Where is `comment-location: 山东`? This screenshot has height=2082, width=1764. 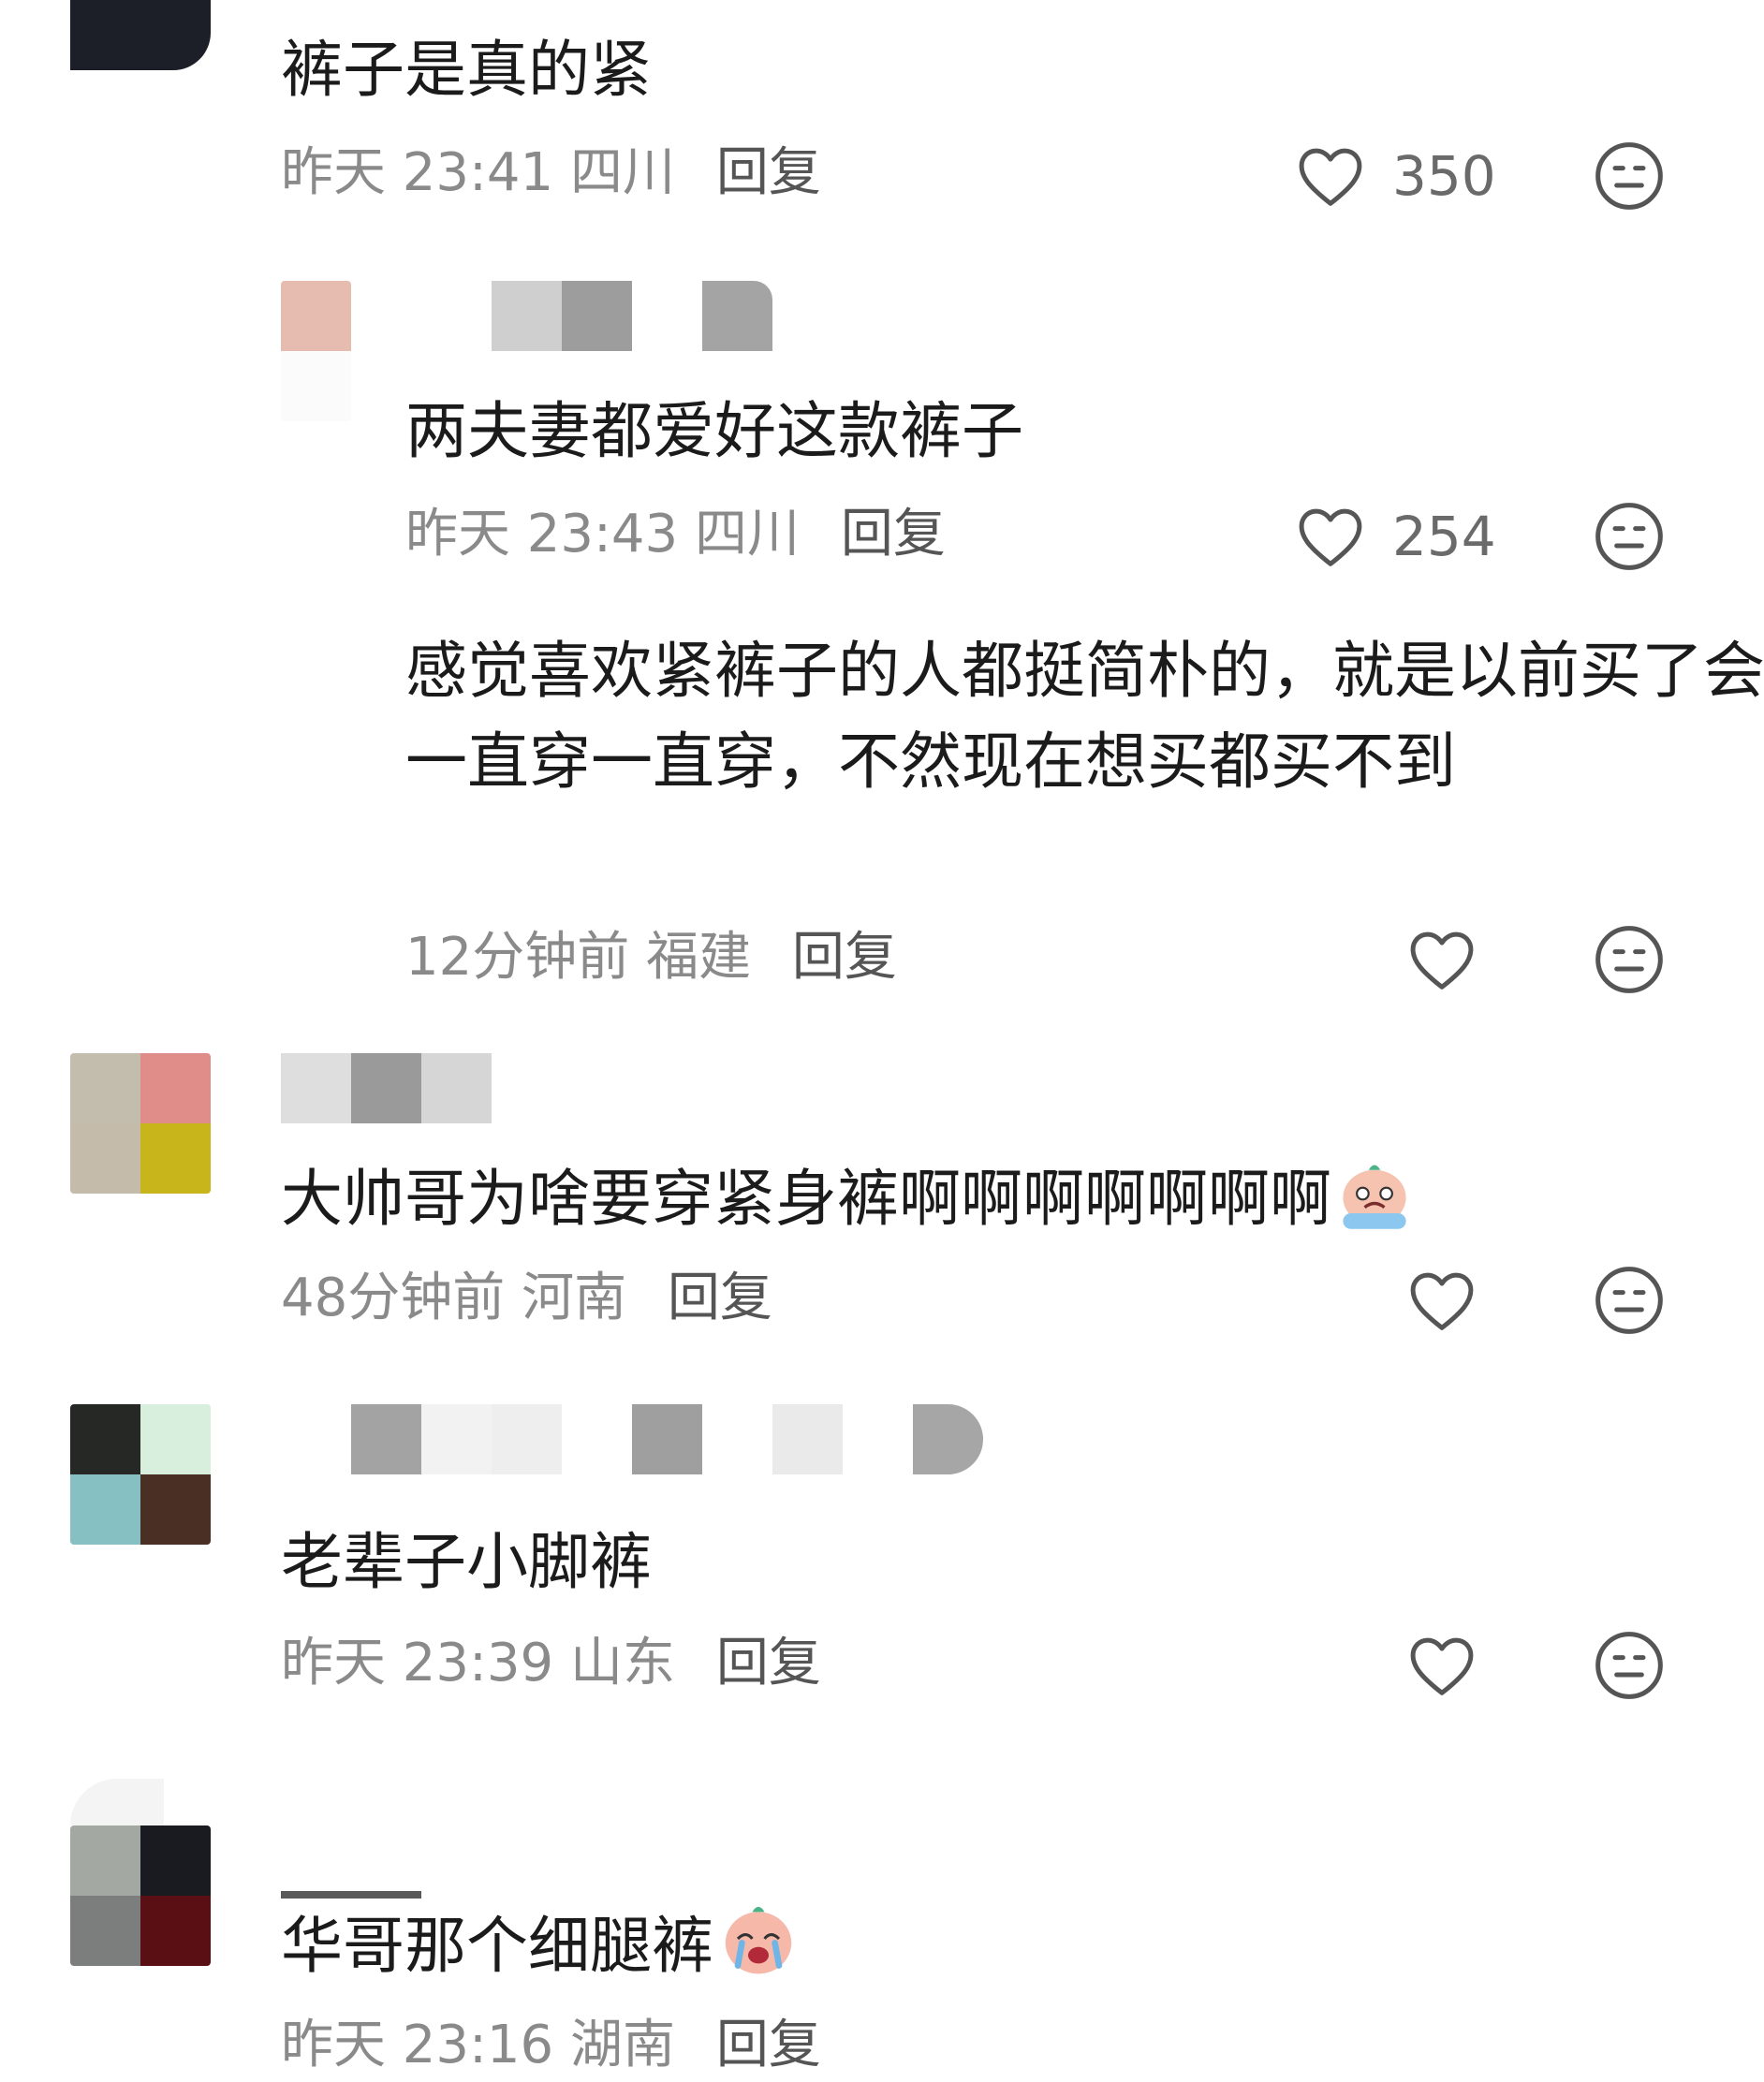
comment-location: 山东 is located at coordinates (622, 1663).